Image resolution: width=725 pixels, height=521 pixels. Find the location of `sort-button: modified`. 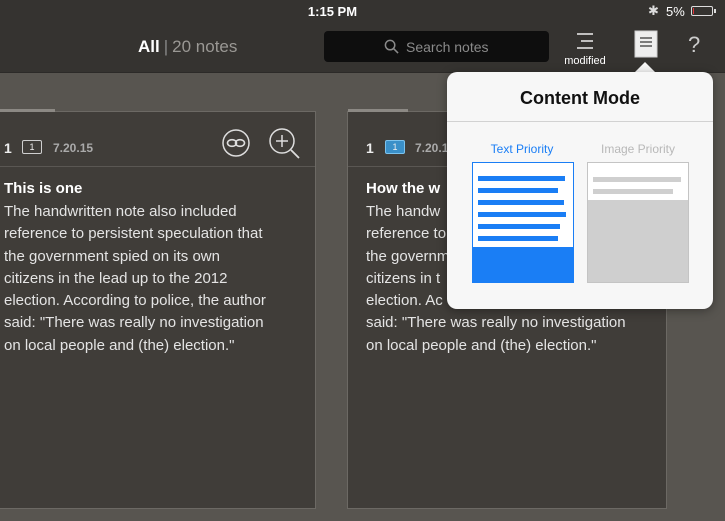

sort-button: modified is located at coordinates (585, 48).